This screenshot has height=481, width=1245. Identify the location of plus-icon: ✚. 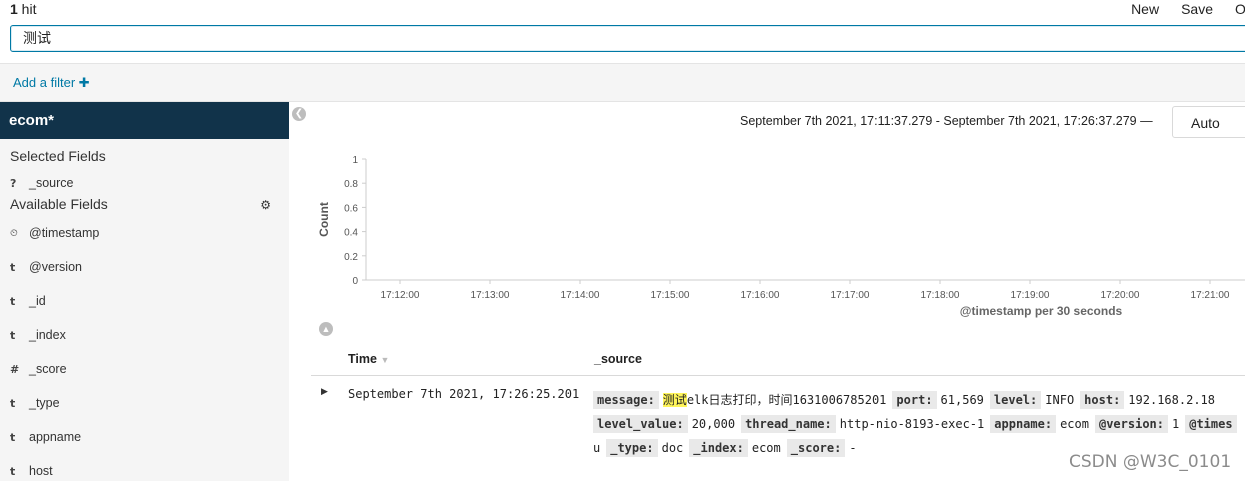
(84, 82).